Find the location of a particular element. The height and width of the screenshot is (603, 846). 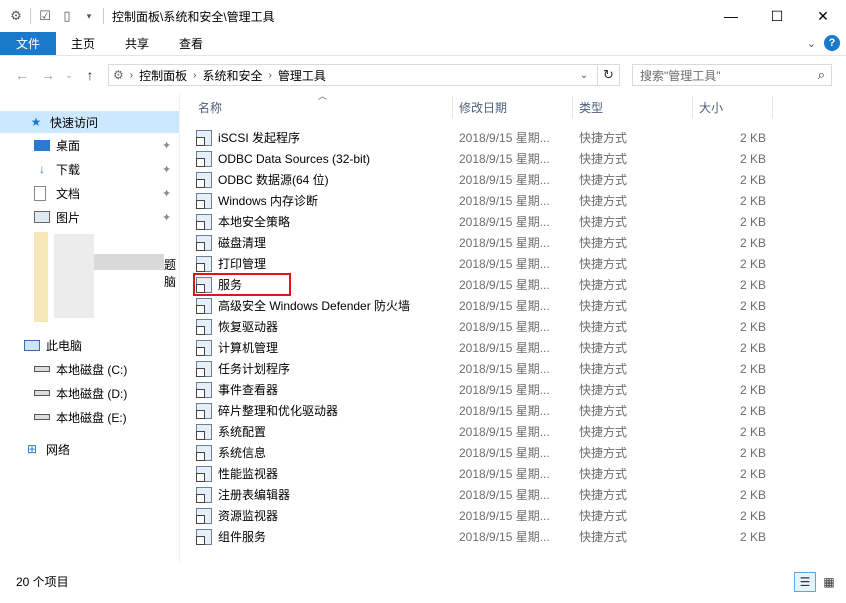

tab-share: 共享 is located at coordinates (137, 43).